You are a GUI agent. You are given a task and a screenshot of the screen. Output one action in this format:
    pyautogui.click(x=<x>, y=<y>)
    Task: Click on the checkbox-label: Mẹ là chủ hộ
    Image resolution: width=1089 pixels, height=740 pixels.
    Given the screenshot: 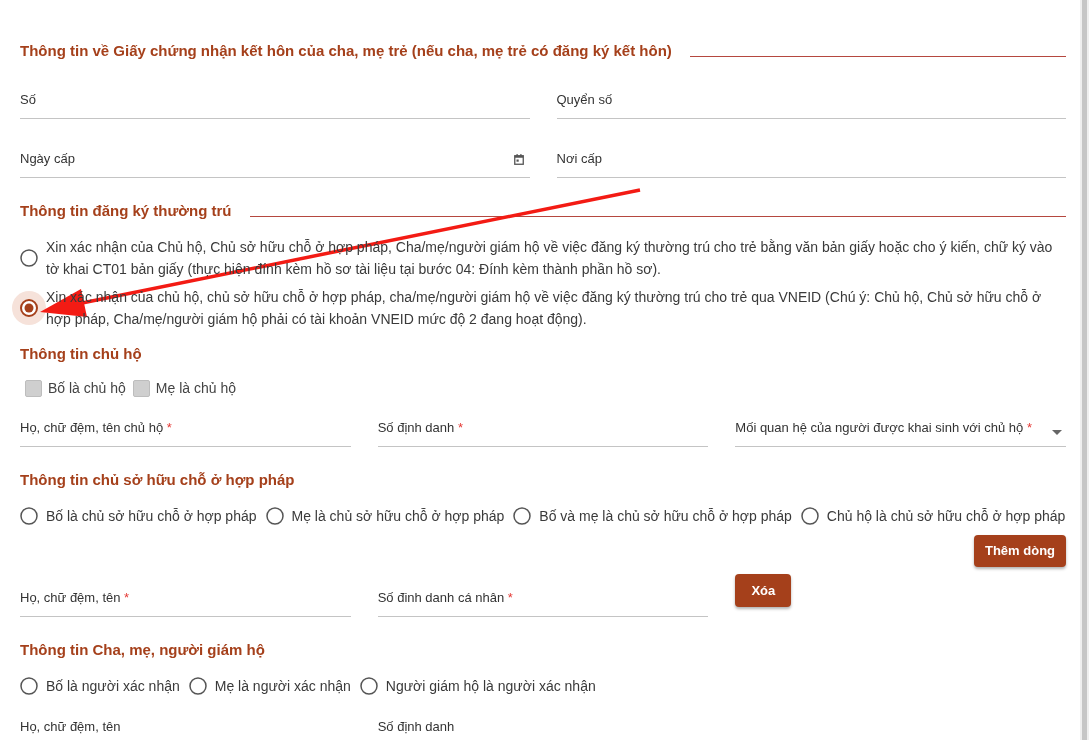 What is the action you would take?
    pyautogui.click(x=195, y=388)
    